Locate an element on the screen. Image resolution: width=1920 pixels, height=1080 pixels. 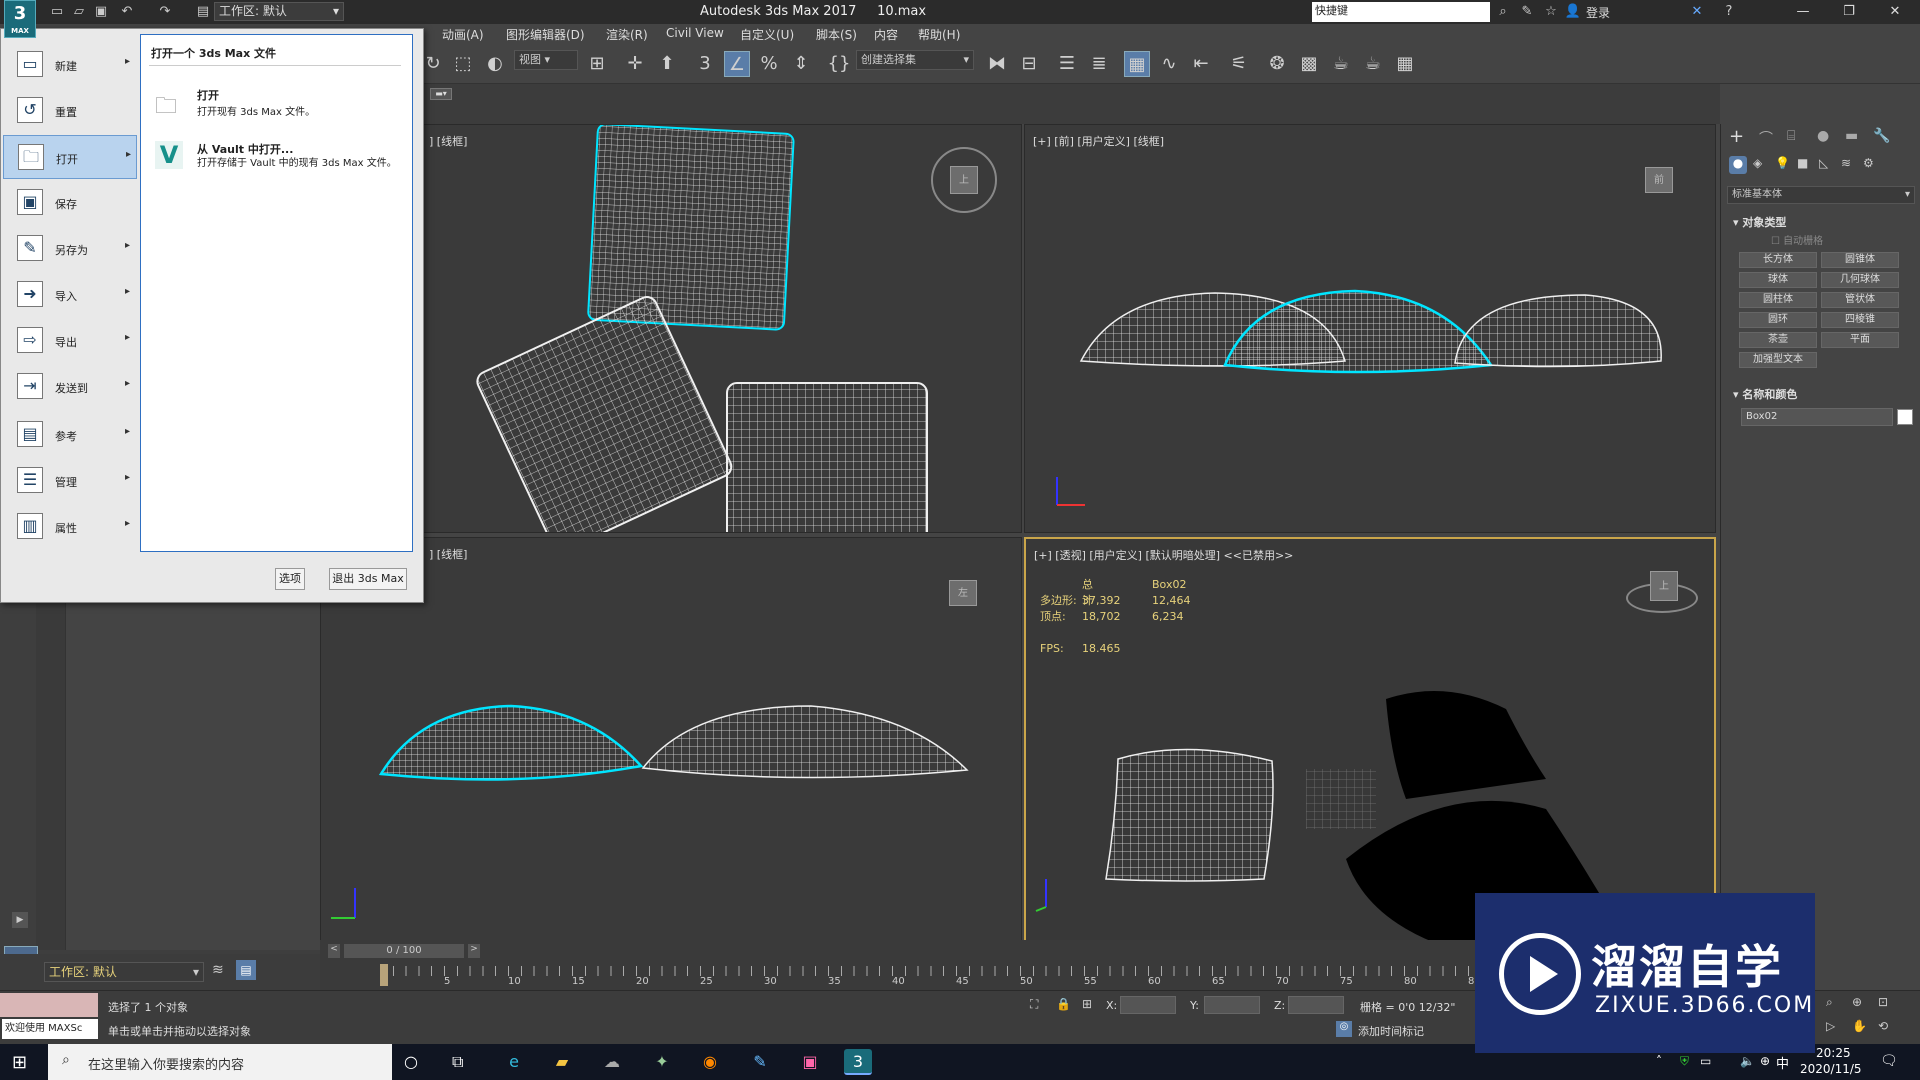
app-menu-item-7: ⇥ 发送到 ▸ is located at coordinates (70, 387).